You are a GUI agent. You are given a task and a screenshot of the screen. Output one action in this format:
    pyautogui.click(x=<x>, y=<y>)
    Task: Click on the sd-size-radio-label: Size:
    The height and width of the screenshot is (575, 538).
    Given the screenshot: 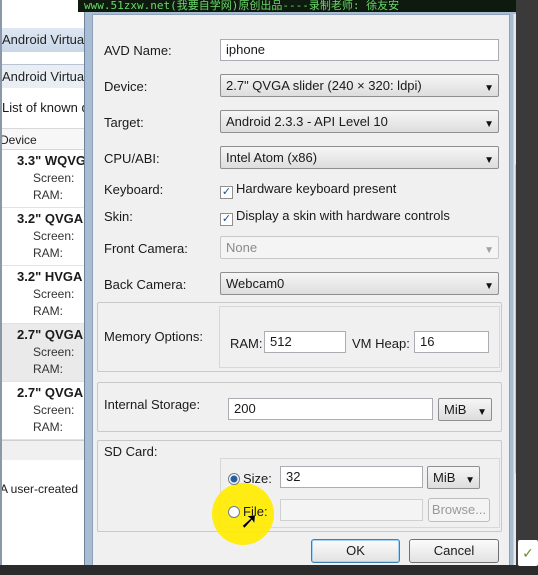 What is the action you would take?
    pyautogui.click(x=257, y=478)
    